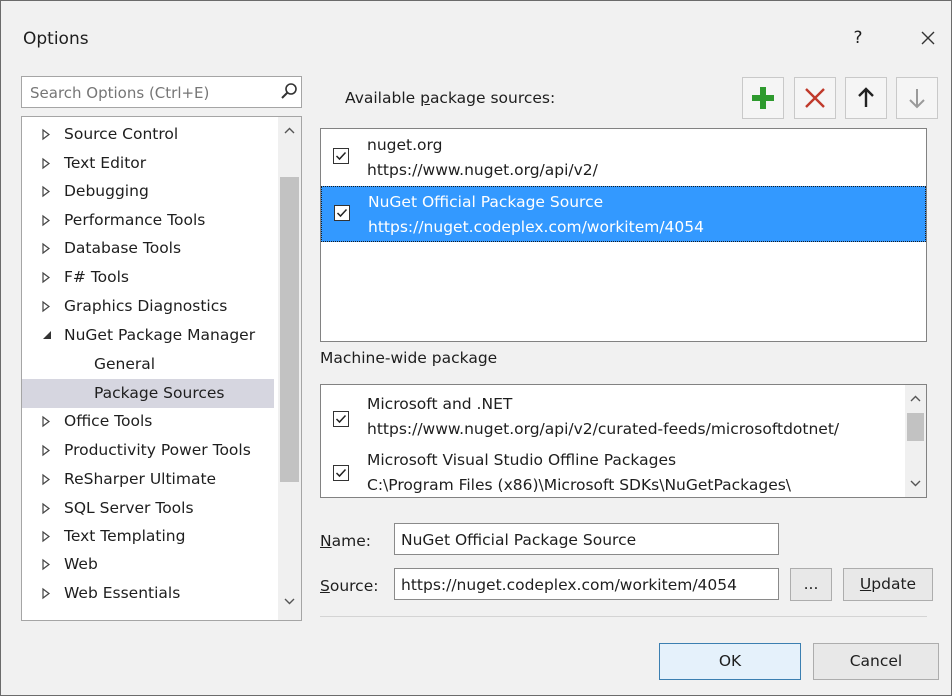 The image size is (952, 696). I want to click on move-up-button, so click(866, 98).